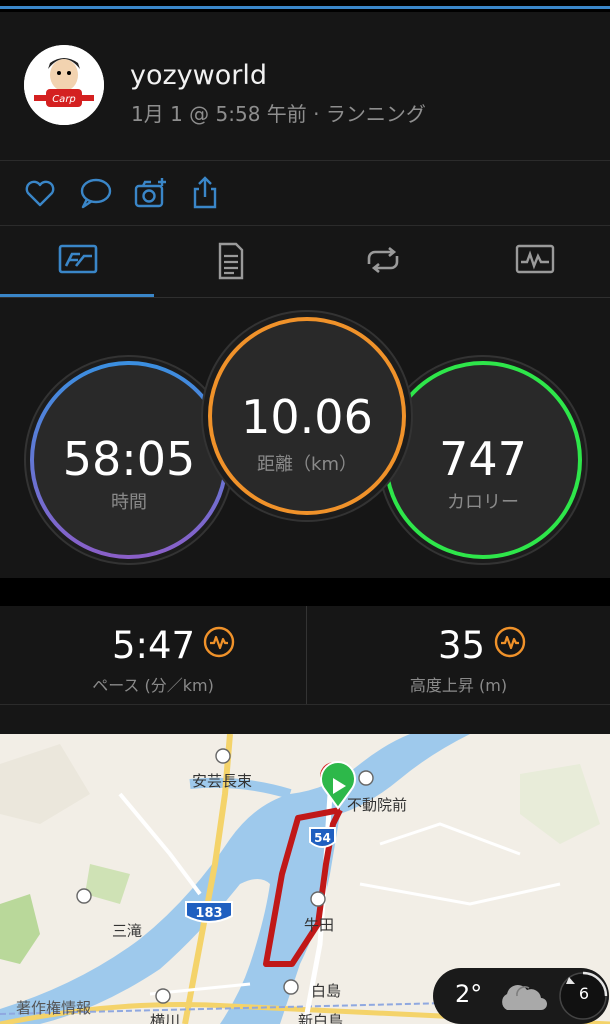 This screenshot has height=1024, width=610. I want to click on pace-badge-icon, so click(219, 642).